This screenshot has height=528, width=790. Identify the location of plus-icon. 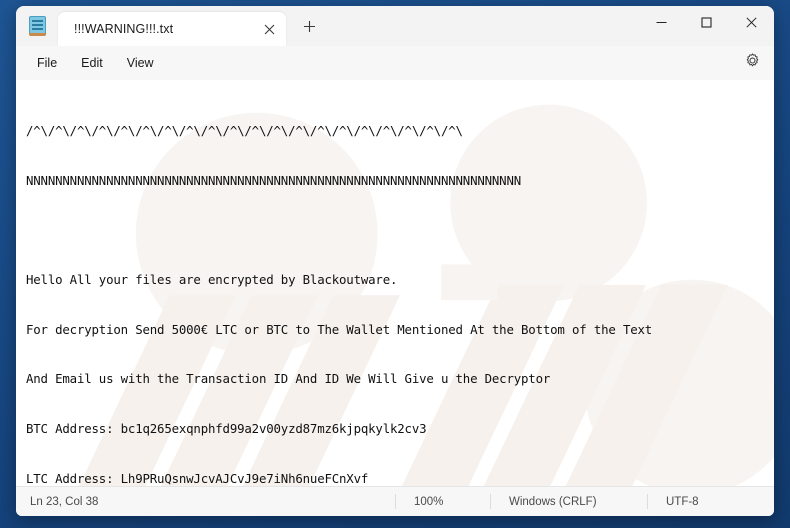
(309, 29).